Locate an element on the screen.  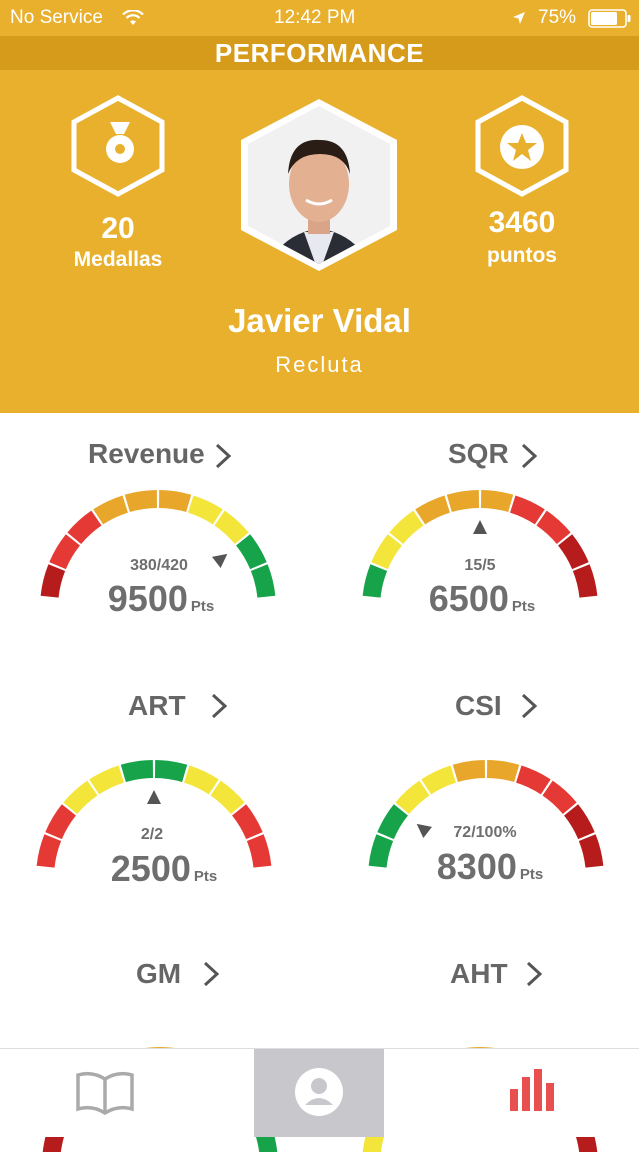
star-icon is located at coordinates (522, 147).